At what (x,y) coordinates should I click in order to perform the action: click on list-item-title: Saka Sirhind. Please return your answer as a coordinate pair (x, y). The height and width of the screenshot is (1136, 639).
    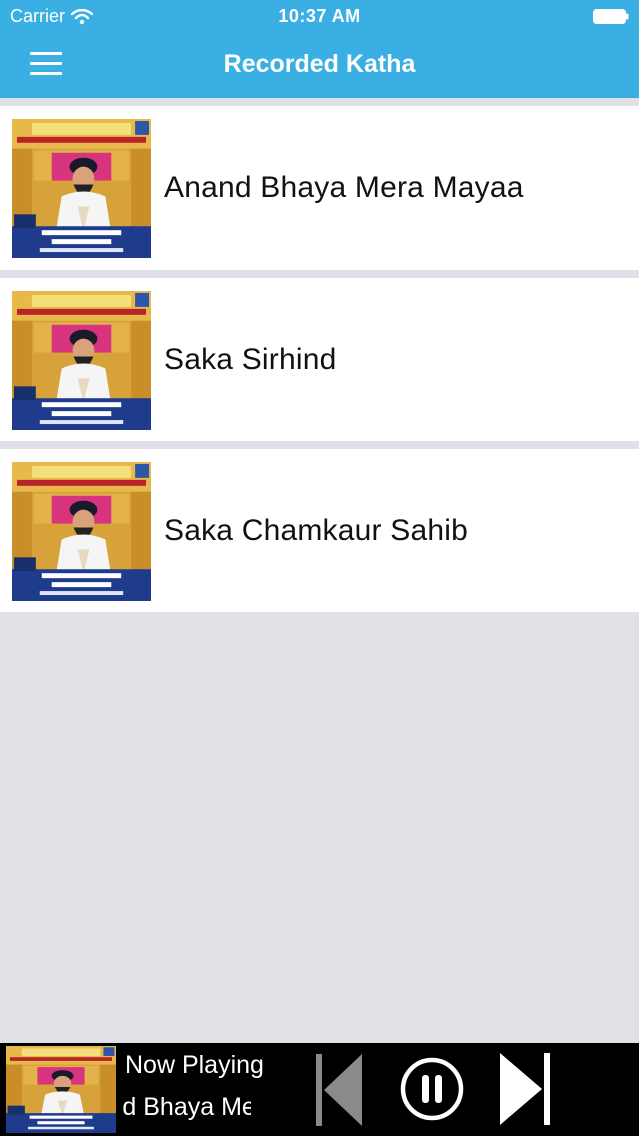
    Looking at the image, I should click on (250, 359).